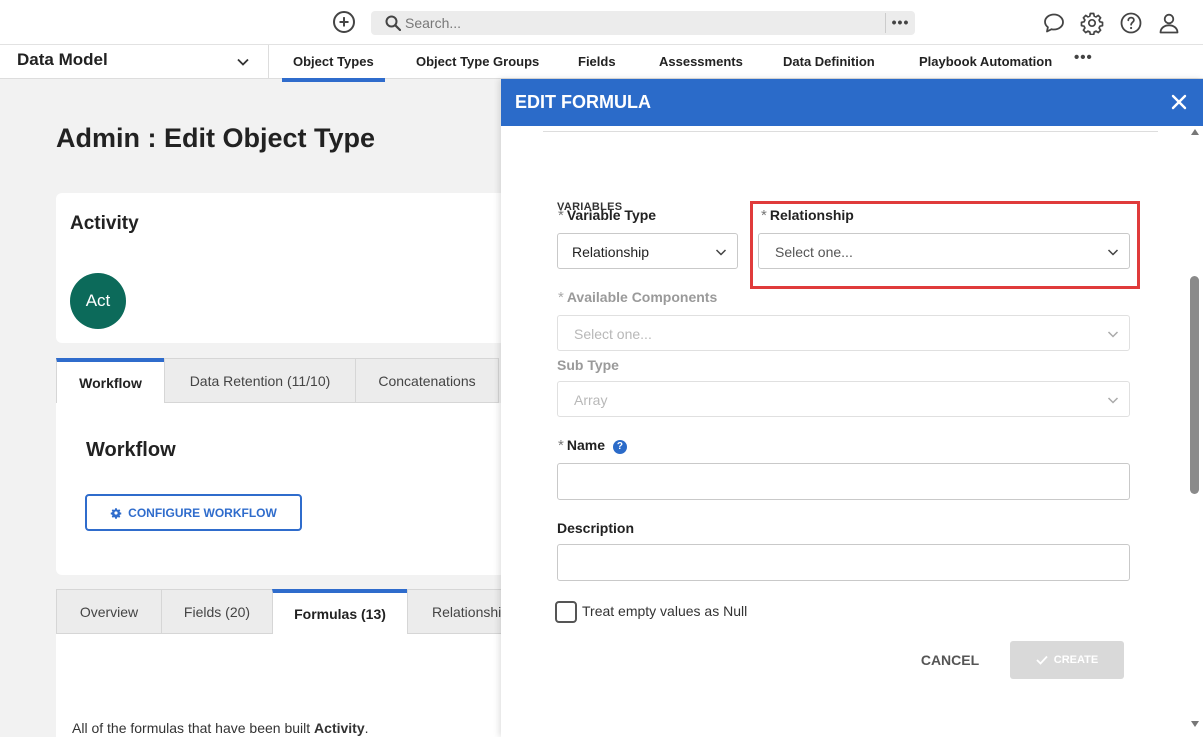 This screenshot has width=1203, height=737. I want to click on nav-tab-playbook-automation: Playbook Automation, so click(985, 61).